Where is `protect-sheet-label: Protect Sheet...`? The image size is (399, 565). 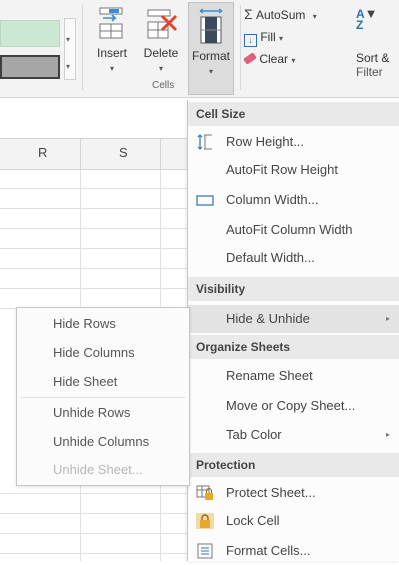
protect-sheet-label: Protect Sheet... is located at coordinates (271, 492).